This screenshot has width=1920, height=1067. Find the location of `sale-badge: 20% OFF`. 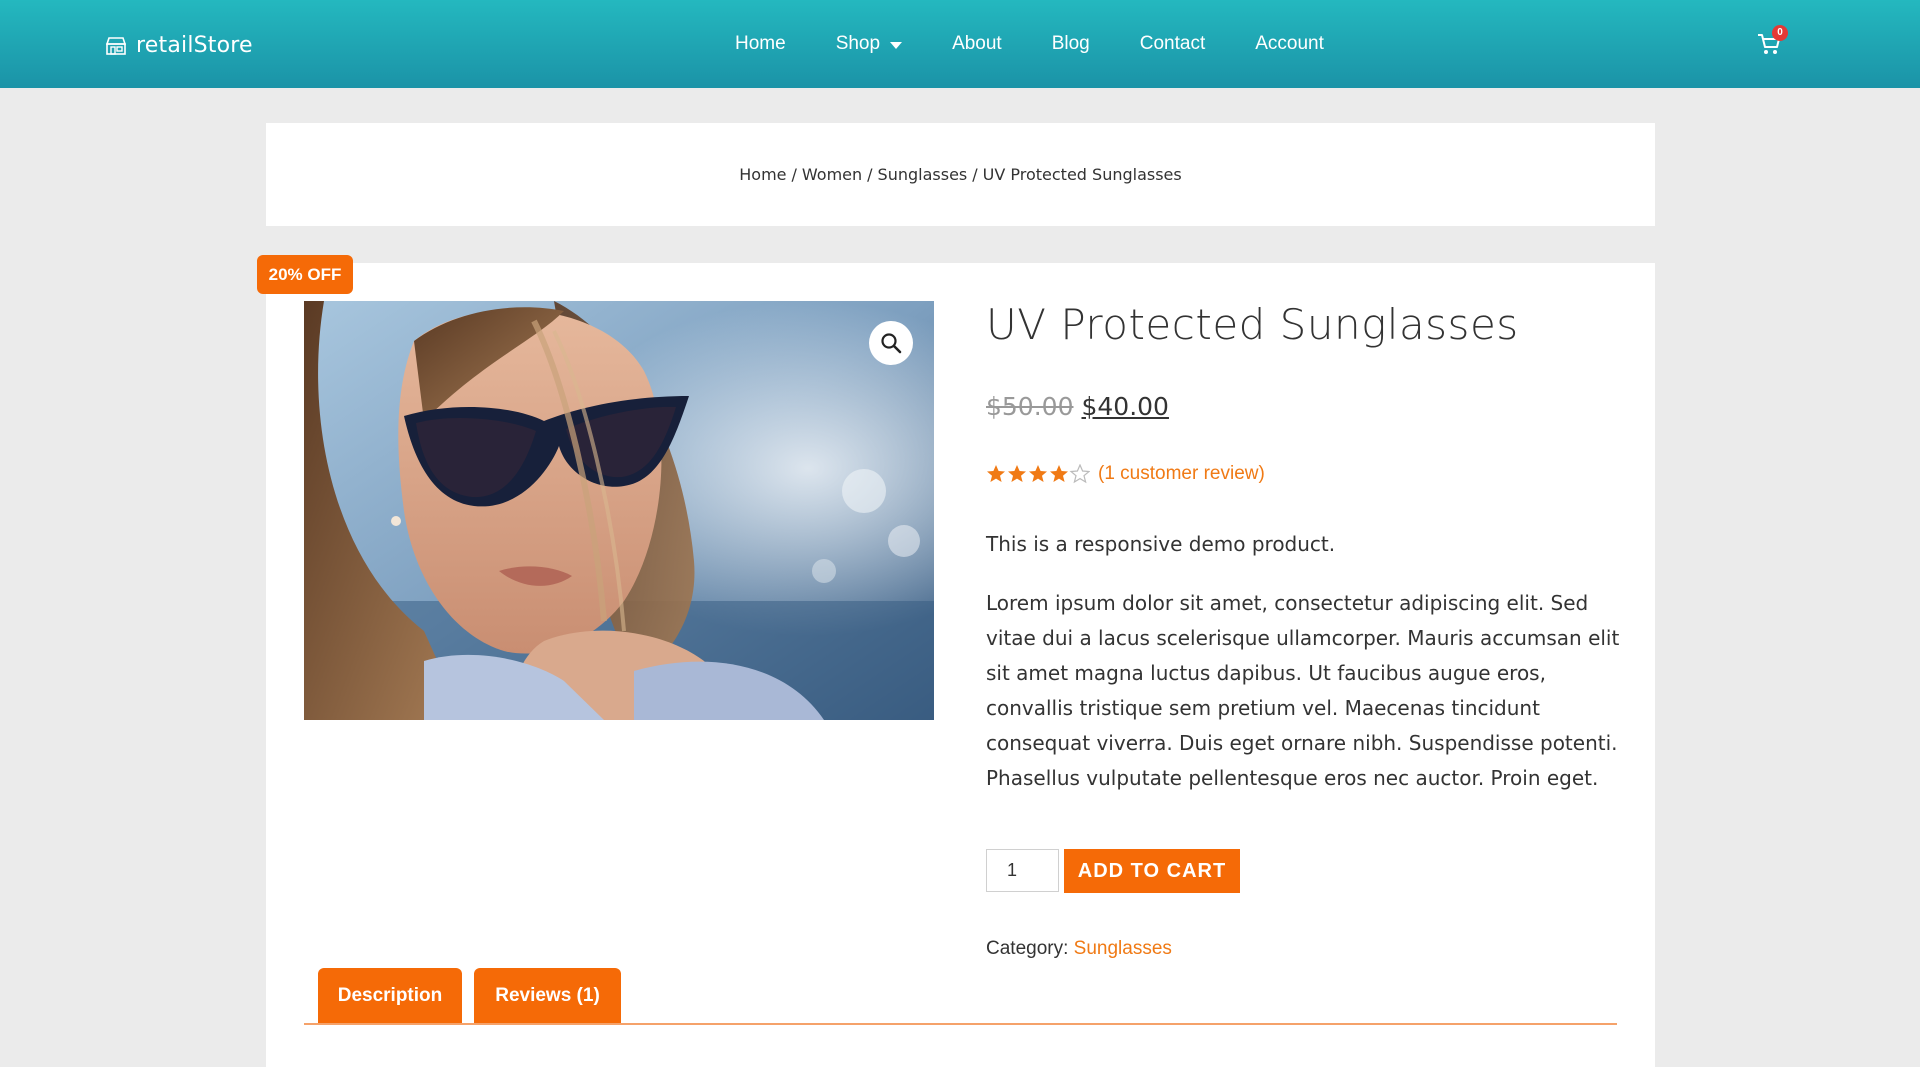

sale-badge: 20% OFF is located at coordinates (305, 274).